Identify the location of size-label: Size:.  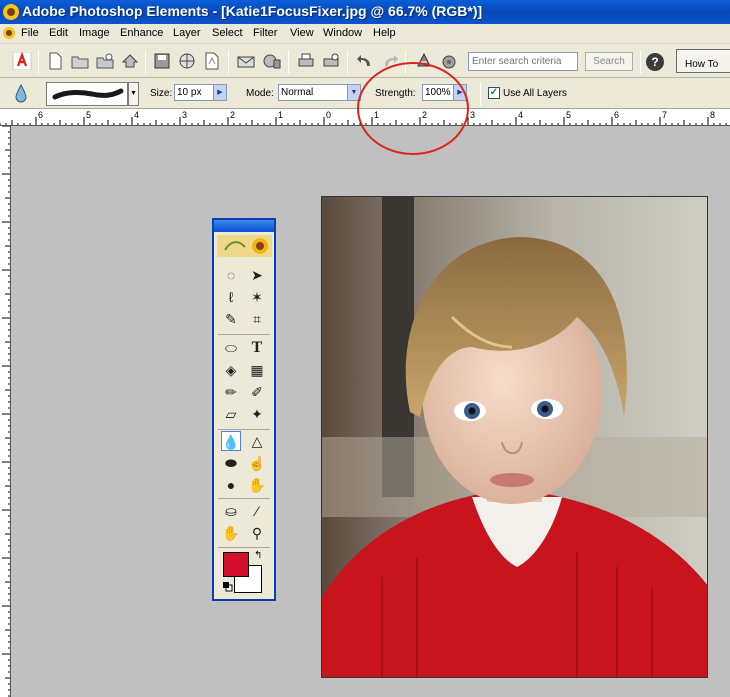
(161, 93).